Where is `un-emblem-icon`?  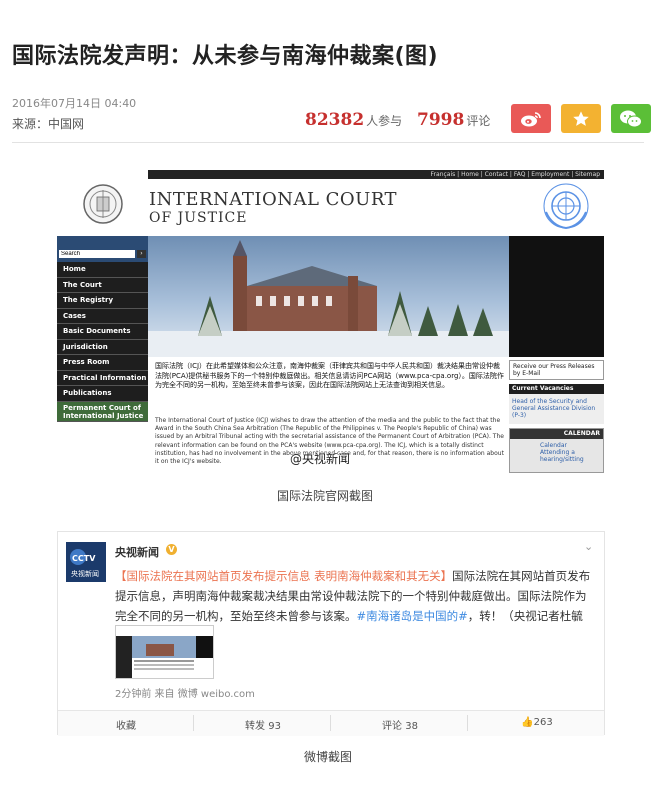 un-emblem-icon is located at coordinates (566, 206).